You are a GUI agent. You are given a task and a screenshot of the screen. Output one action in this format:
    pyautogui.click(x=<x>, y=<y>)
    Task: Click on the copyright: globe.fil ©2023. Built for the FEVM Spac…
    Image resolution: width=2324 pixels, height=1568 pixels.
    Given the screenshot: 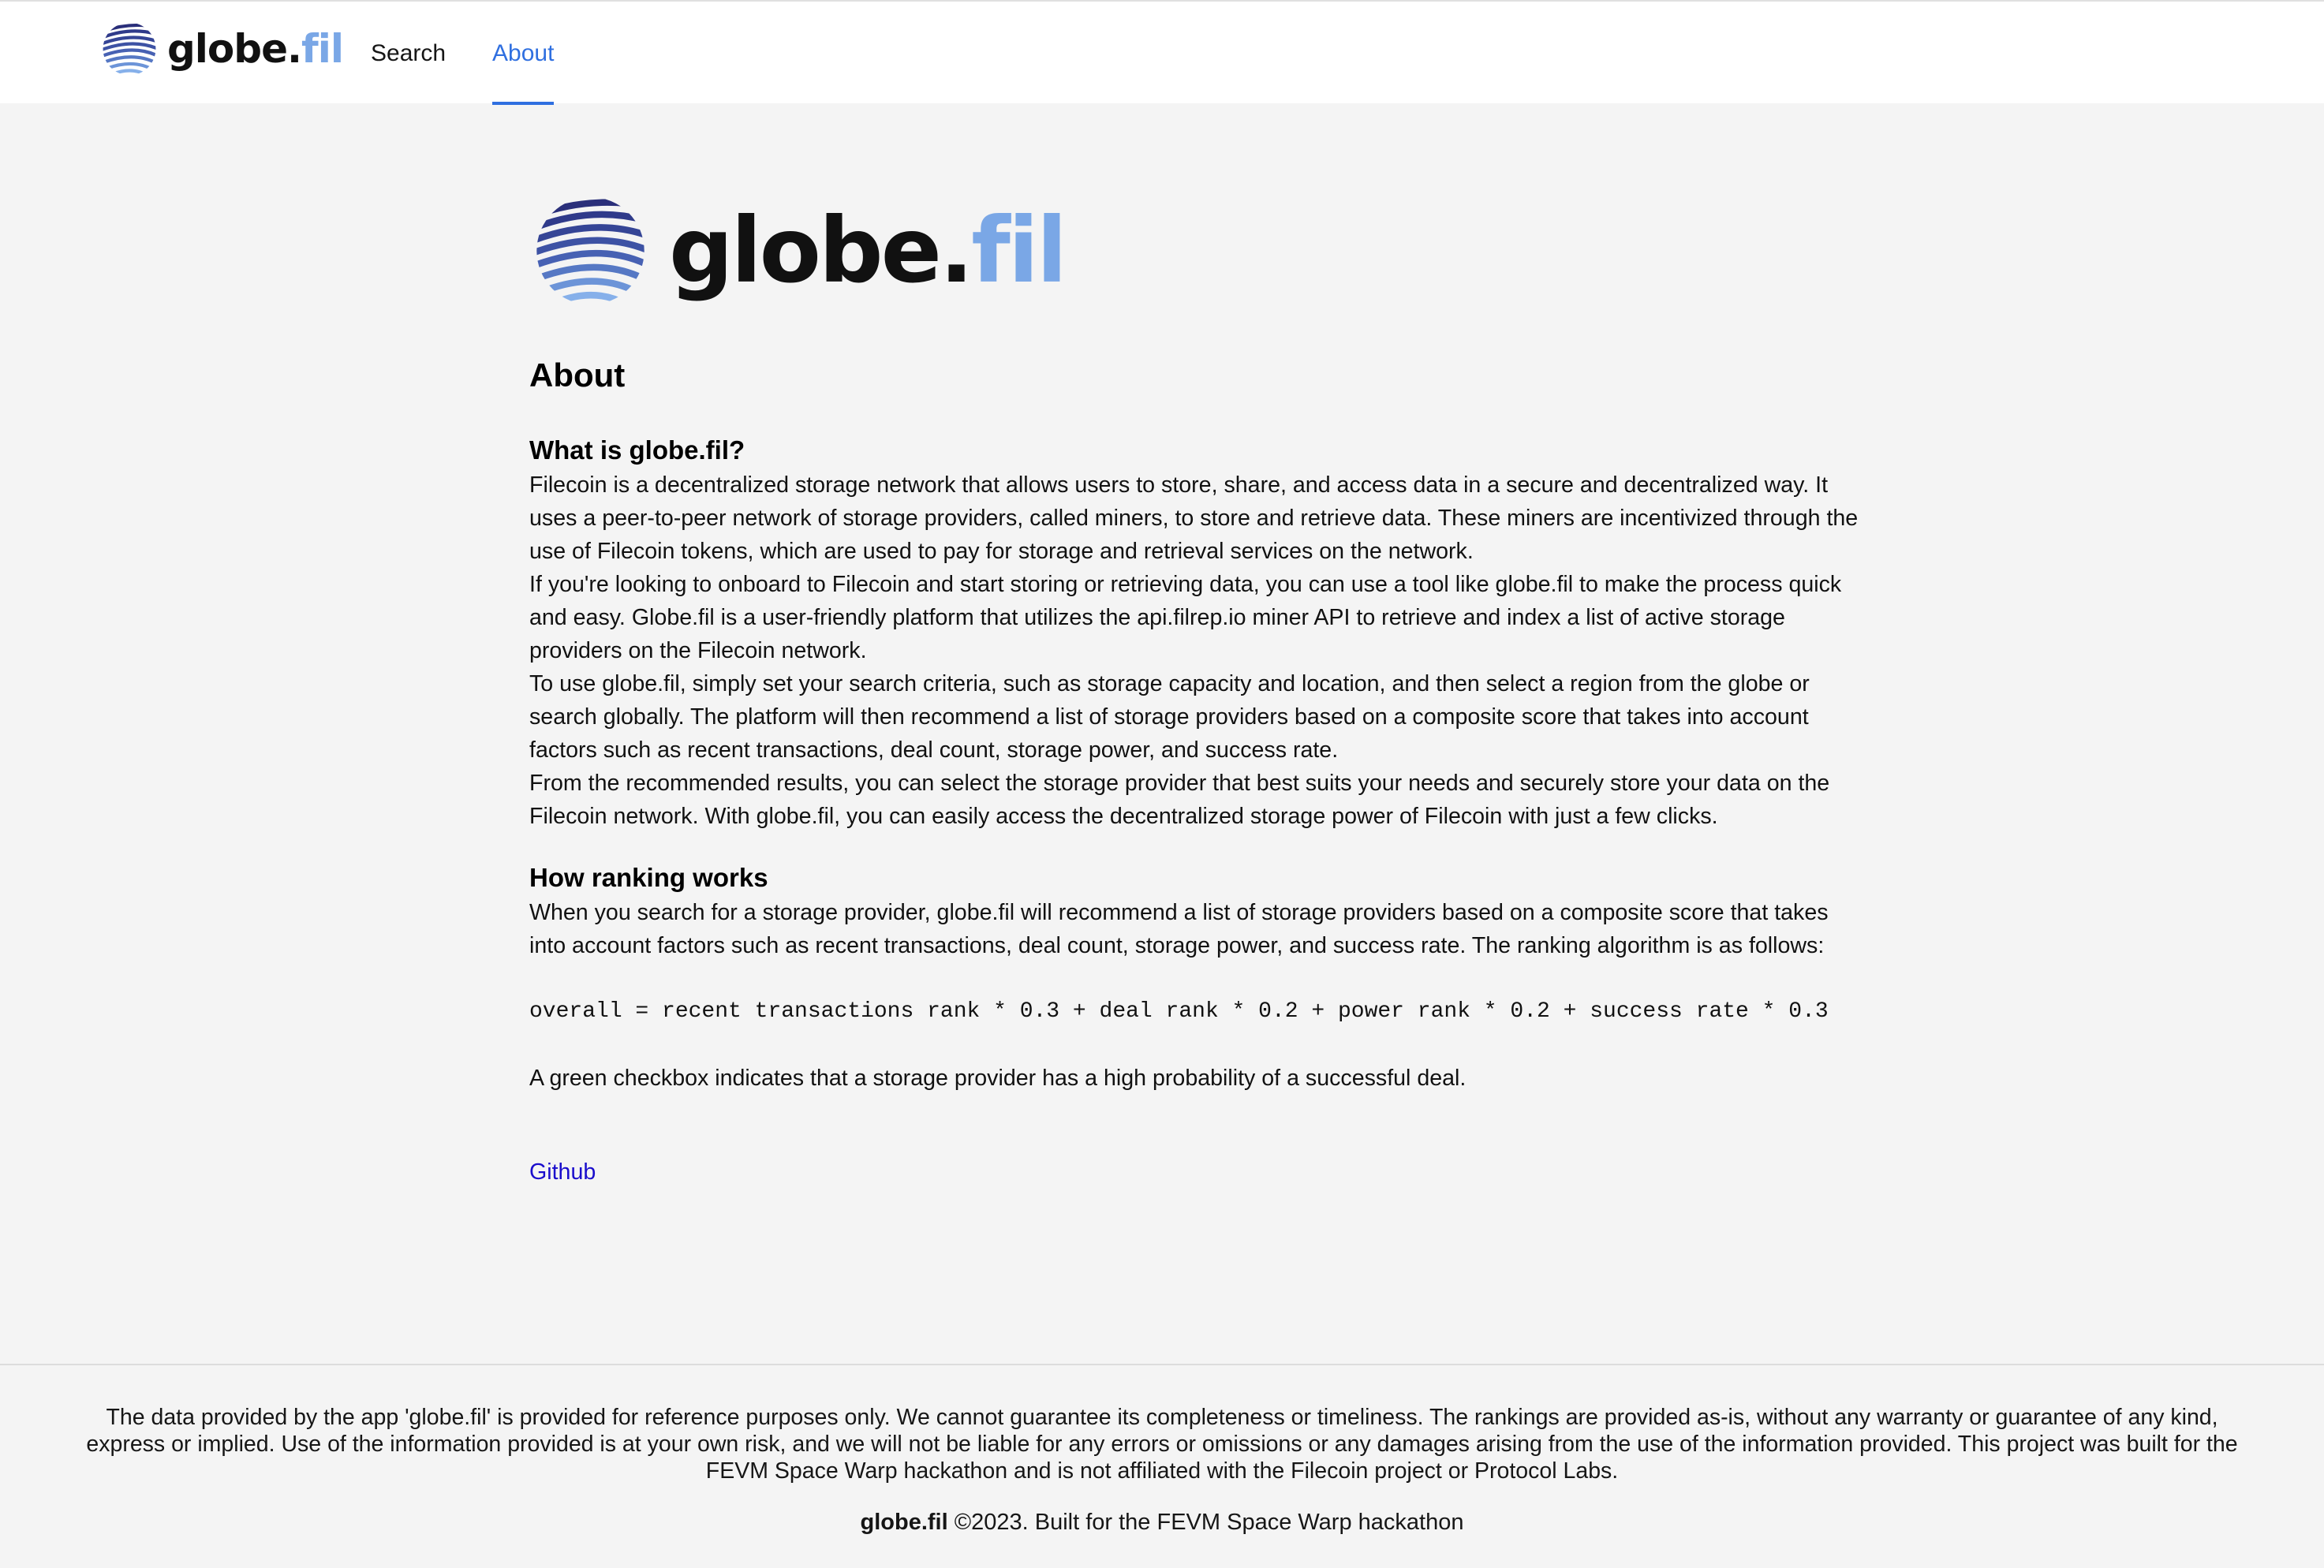 What is the action you would take?
    pyautogui.click(x=1162, y=1523)
    